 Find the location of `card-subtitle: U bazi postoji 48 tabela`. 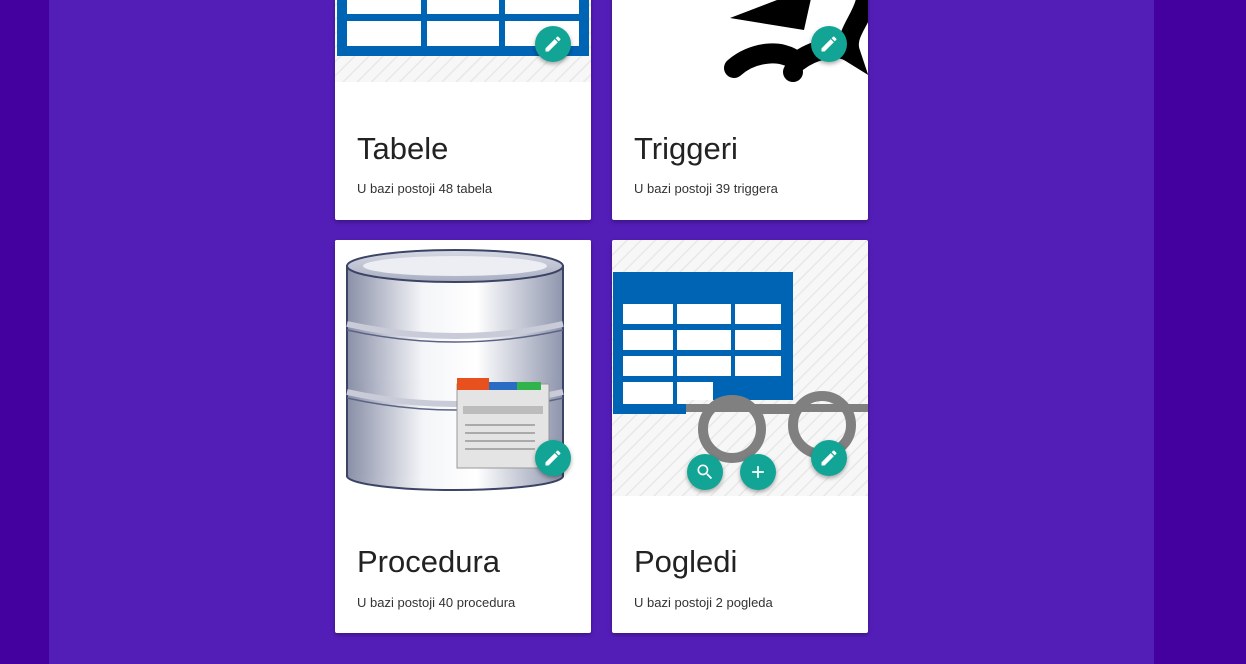

card-subtitle: U bazi postoji 48 tabela is located at coordinates (425, 188).